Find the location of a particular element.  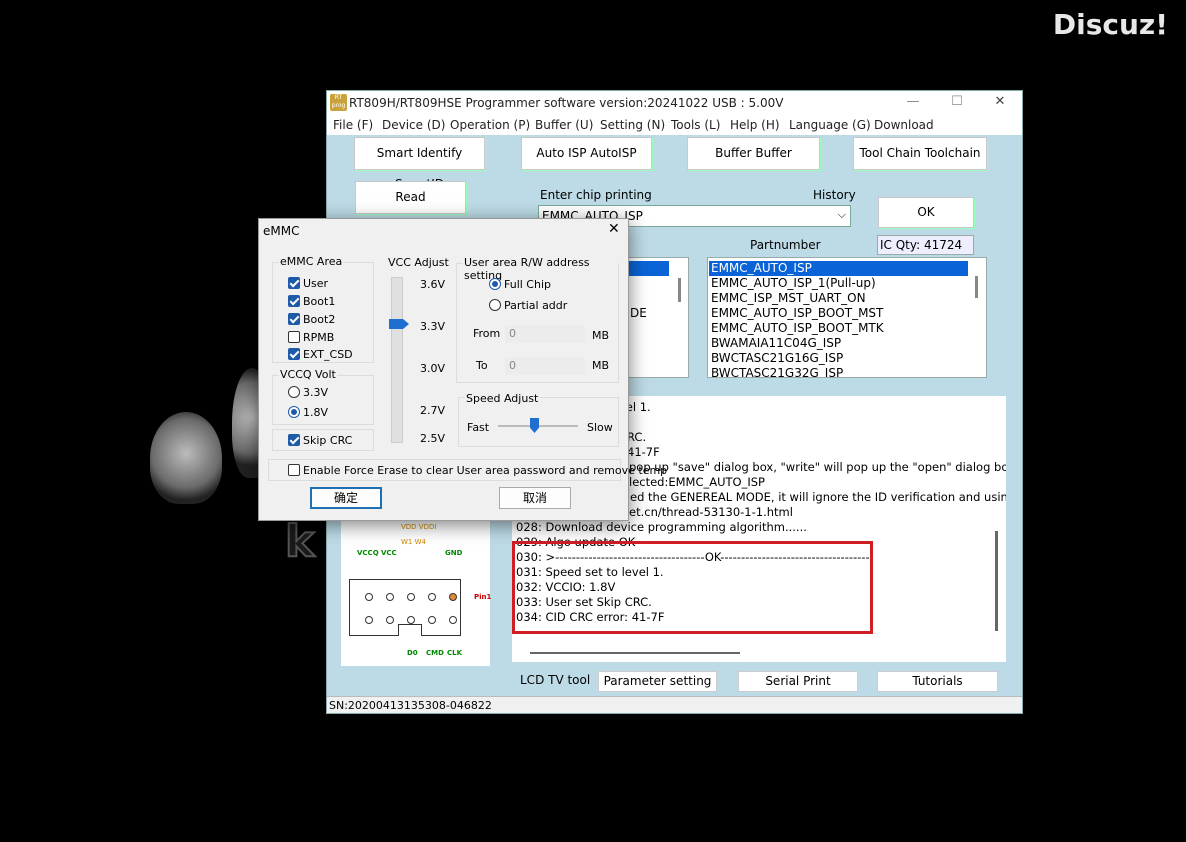

full-chip-label: Full Chip is located at coordinates (527, 284).